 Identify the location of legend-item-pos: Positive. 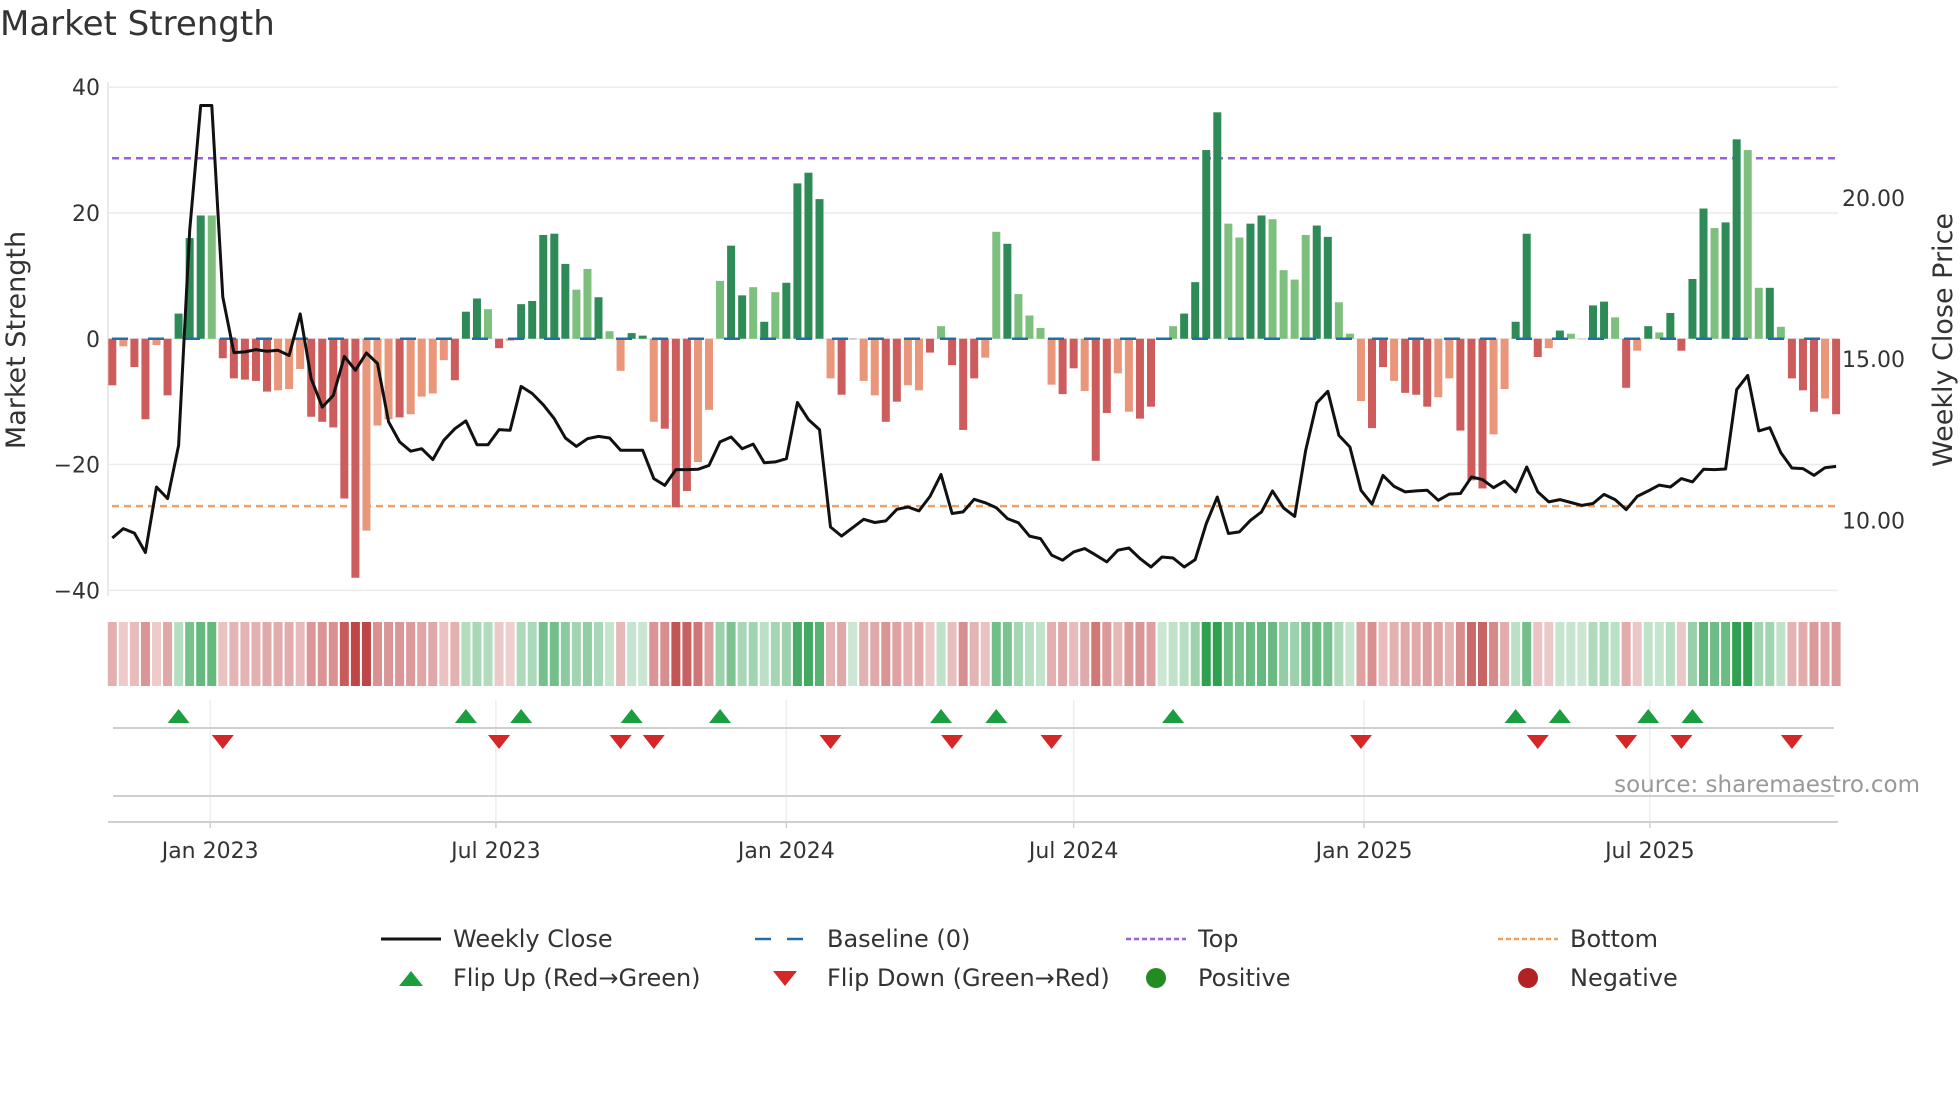
(1208, 978).